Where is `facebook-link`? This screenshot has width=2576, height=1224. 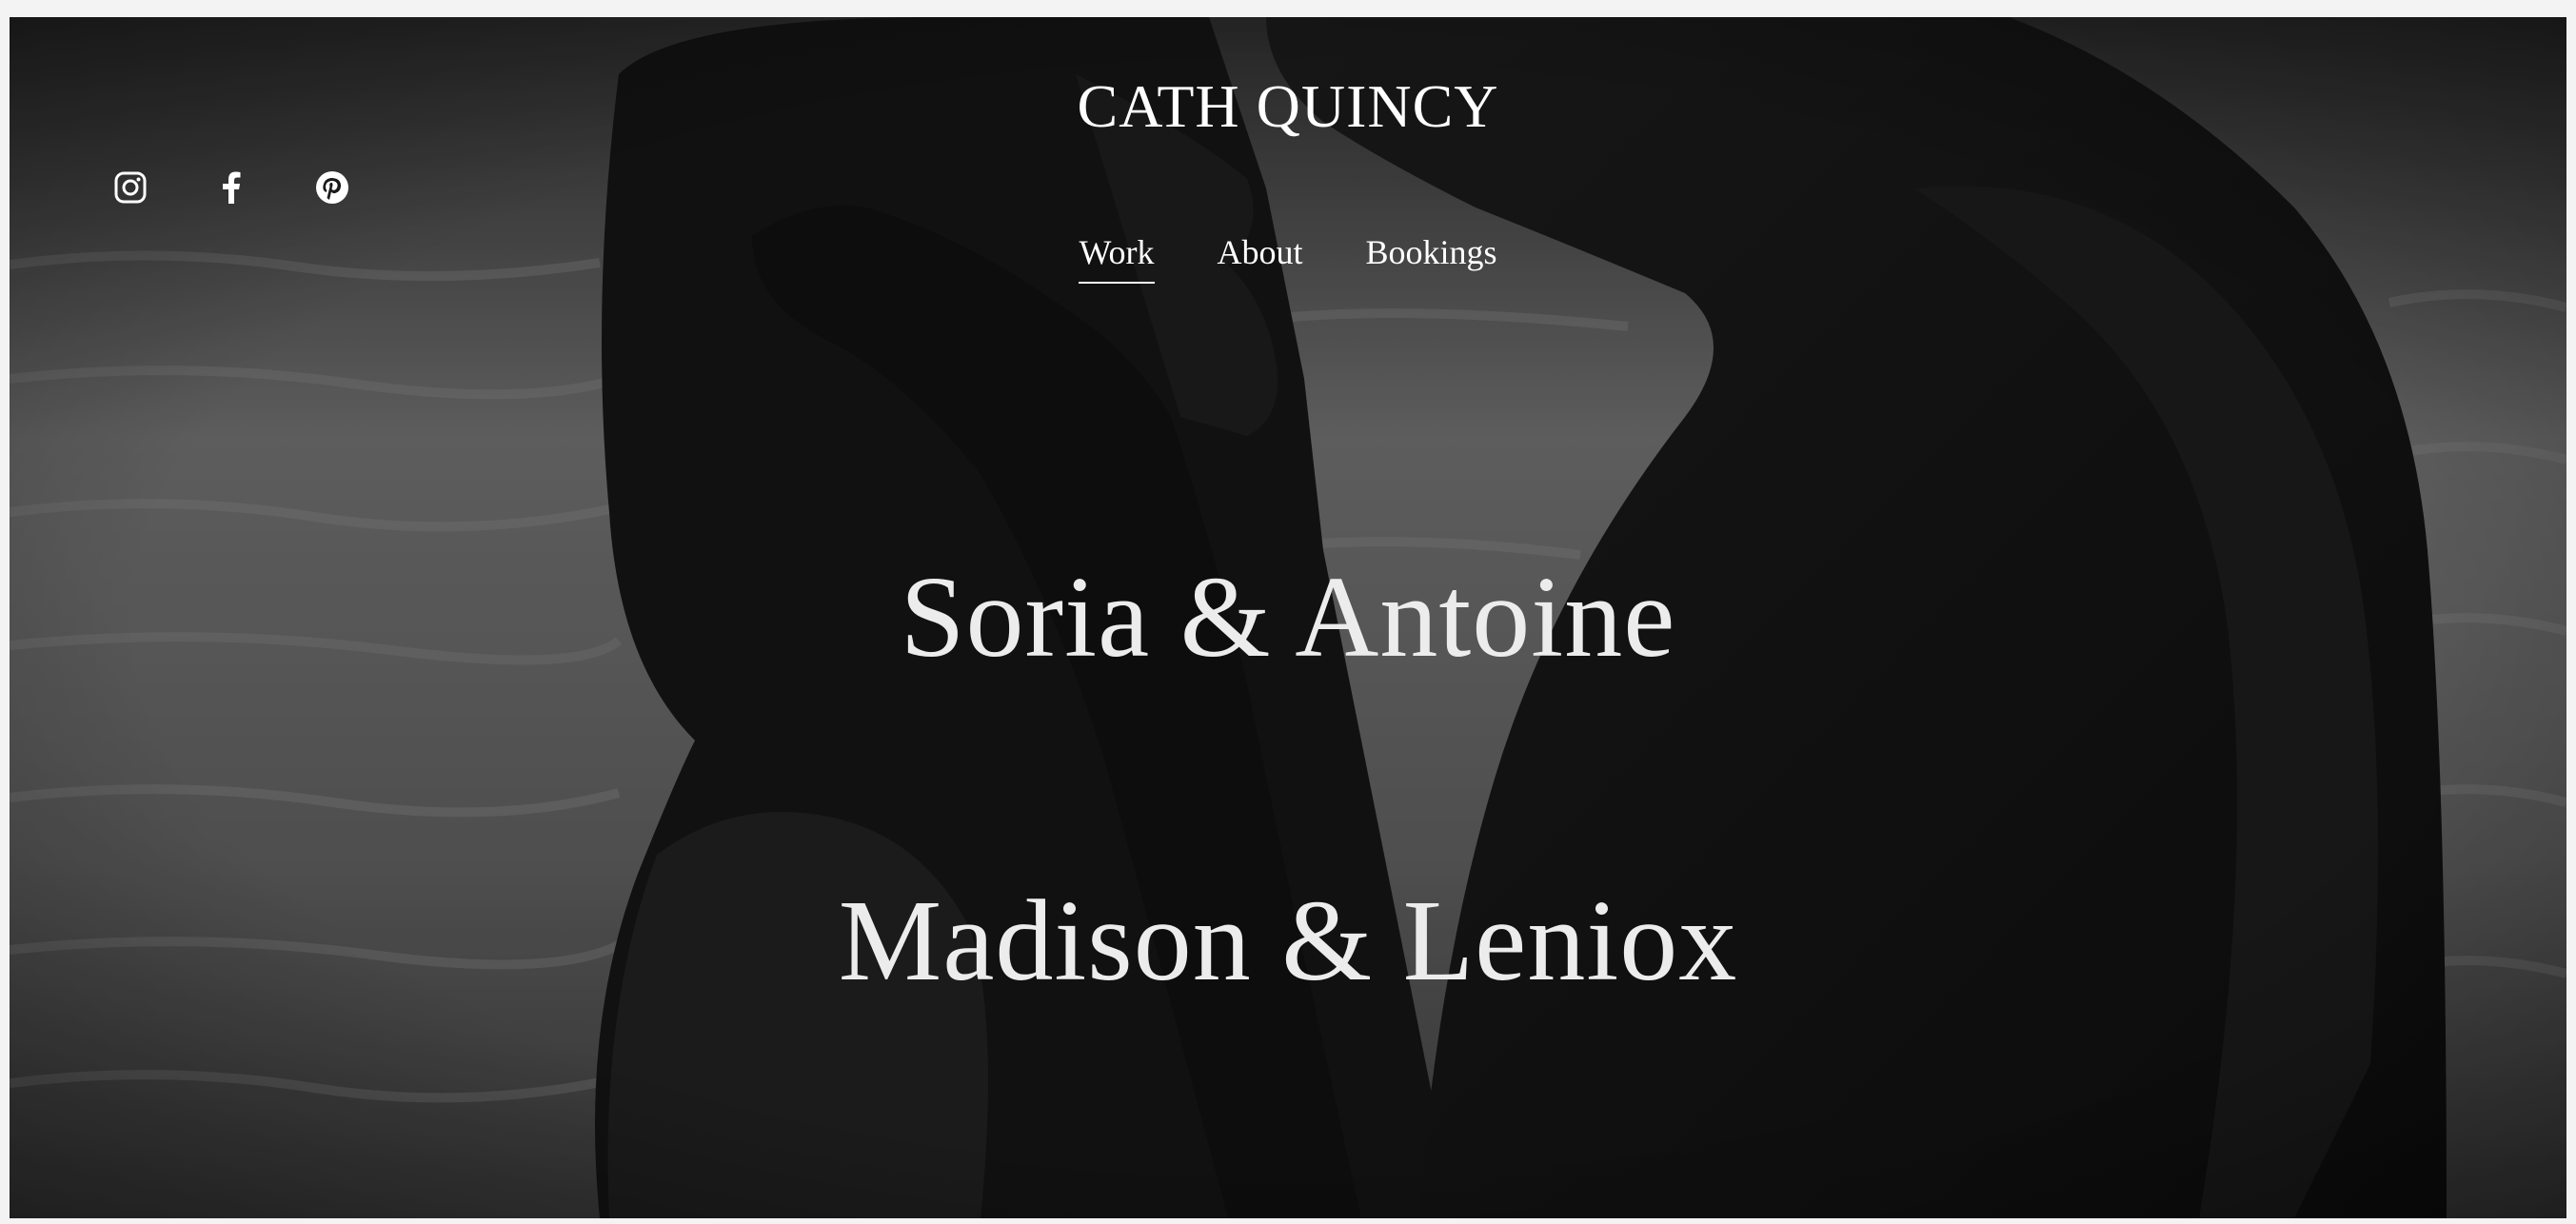
facebook-link is located at coordinates (231, 187).